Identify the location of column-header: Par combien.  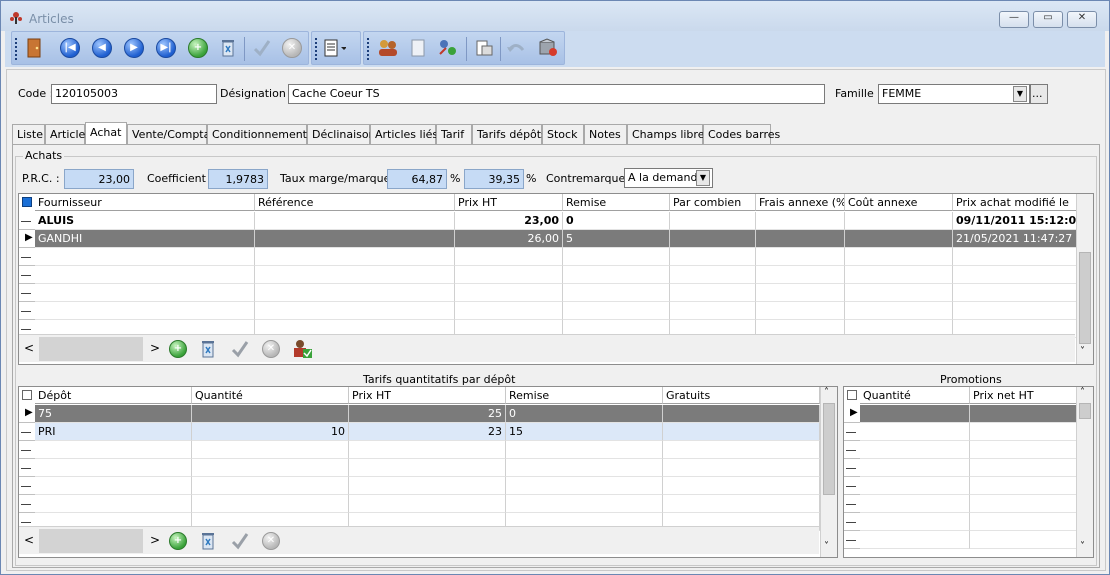
(713, 202).